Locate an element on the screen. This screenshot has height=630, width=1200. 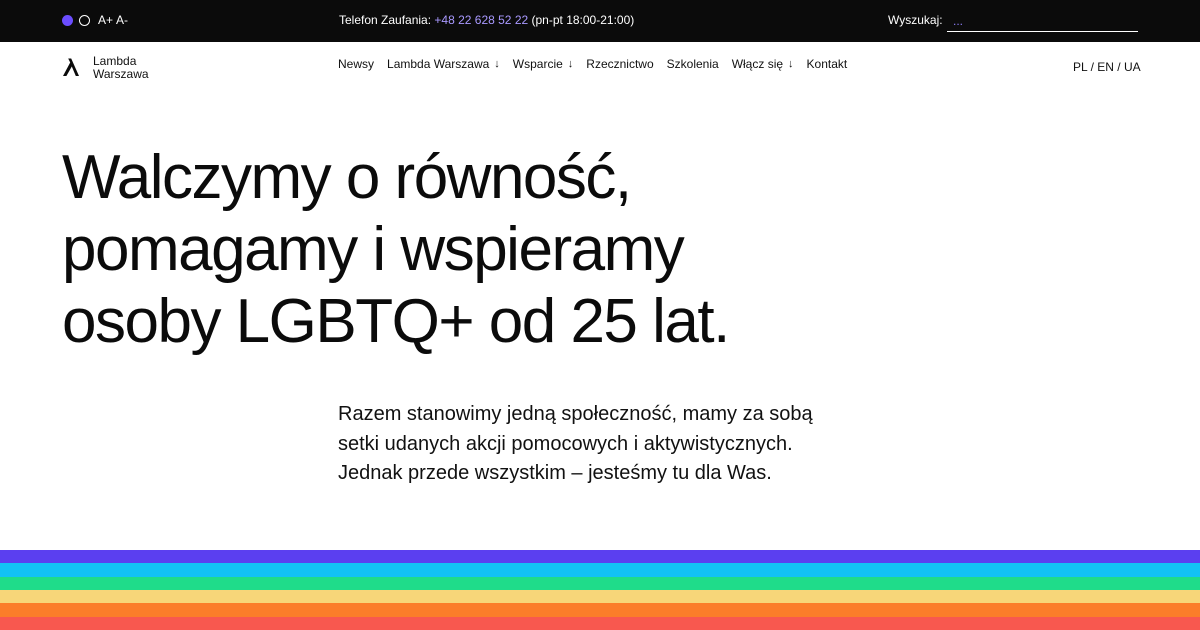
rainbow-flag-stripes is located at coordinates (600, 590).